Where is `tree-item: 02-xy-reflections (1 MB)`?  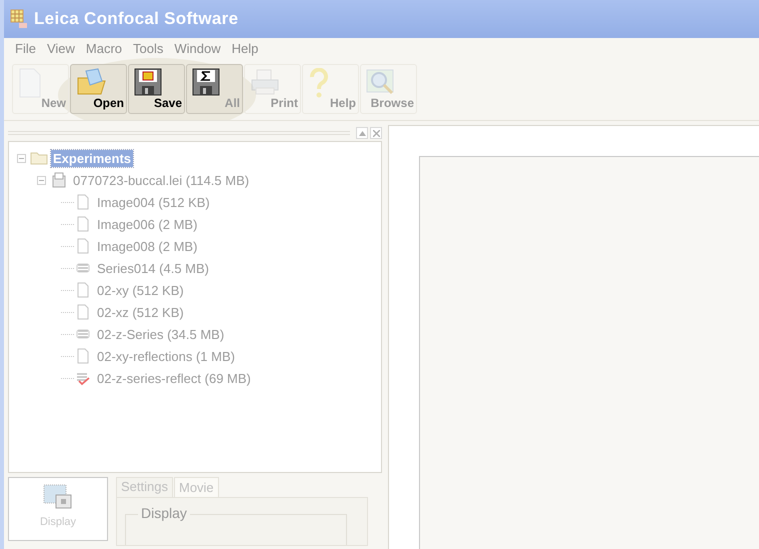 tree-item: 02-xy-reflections (1 MB) is located at coordinates (166, 356).